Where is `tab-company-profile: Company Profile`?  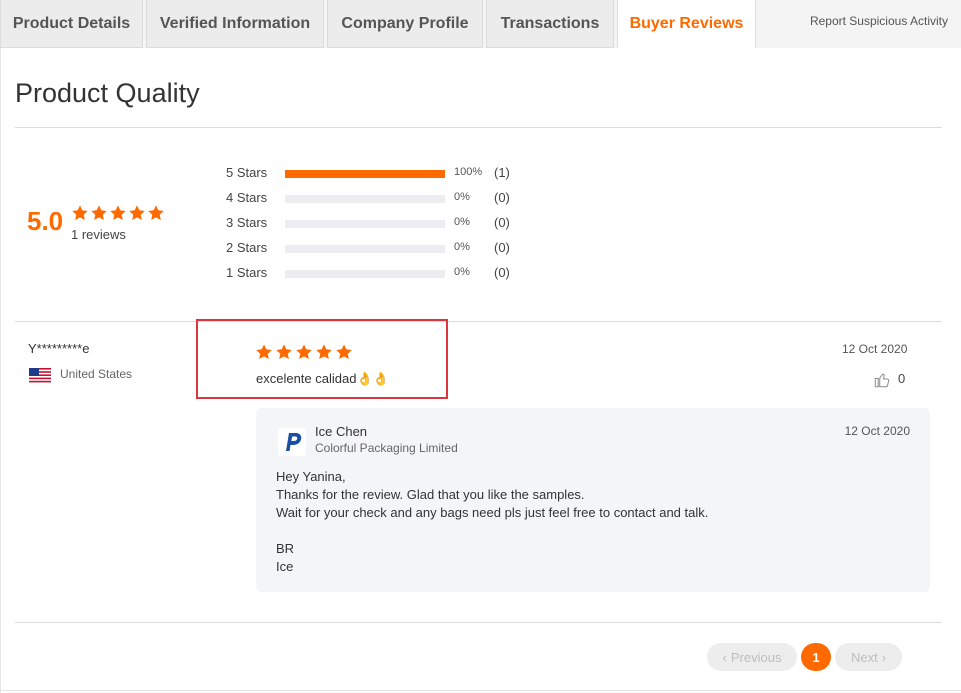
tab-company-profile: Company Profile is located at coordinates (405, 24).